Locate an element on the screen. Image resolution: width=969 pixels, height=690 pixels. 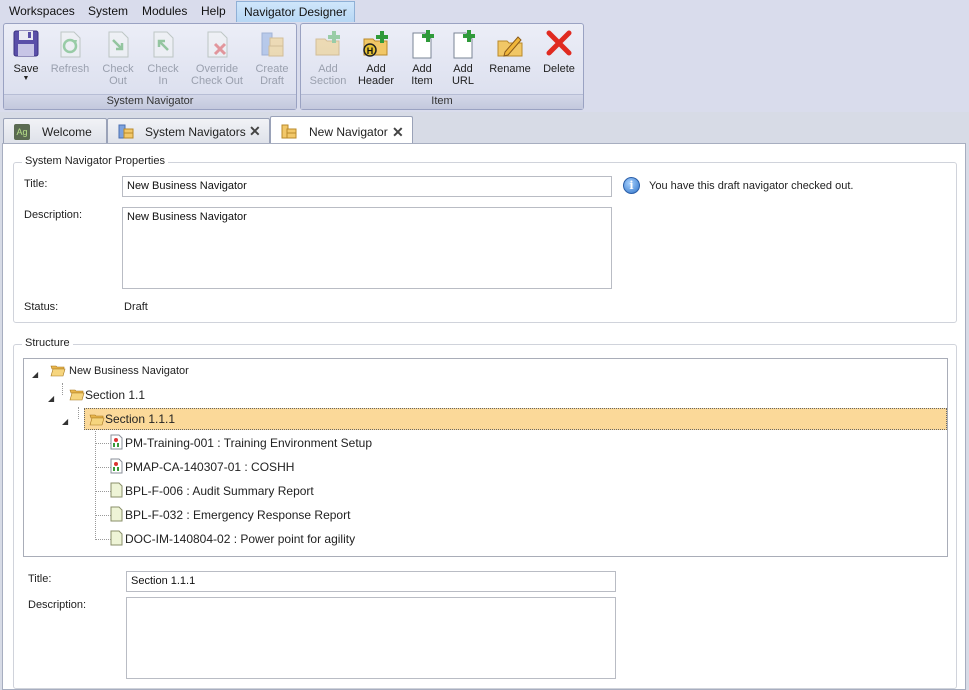
rename-label: Rename is located at coordinates (510, 69).